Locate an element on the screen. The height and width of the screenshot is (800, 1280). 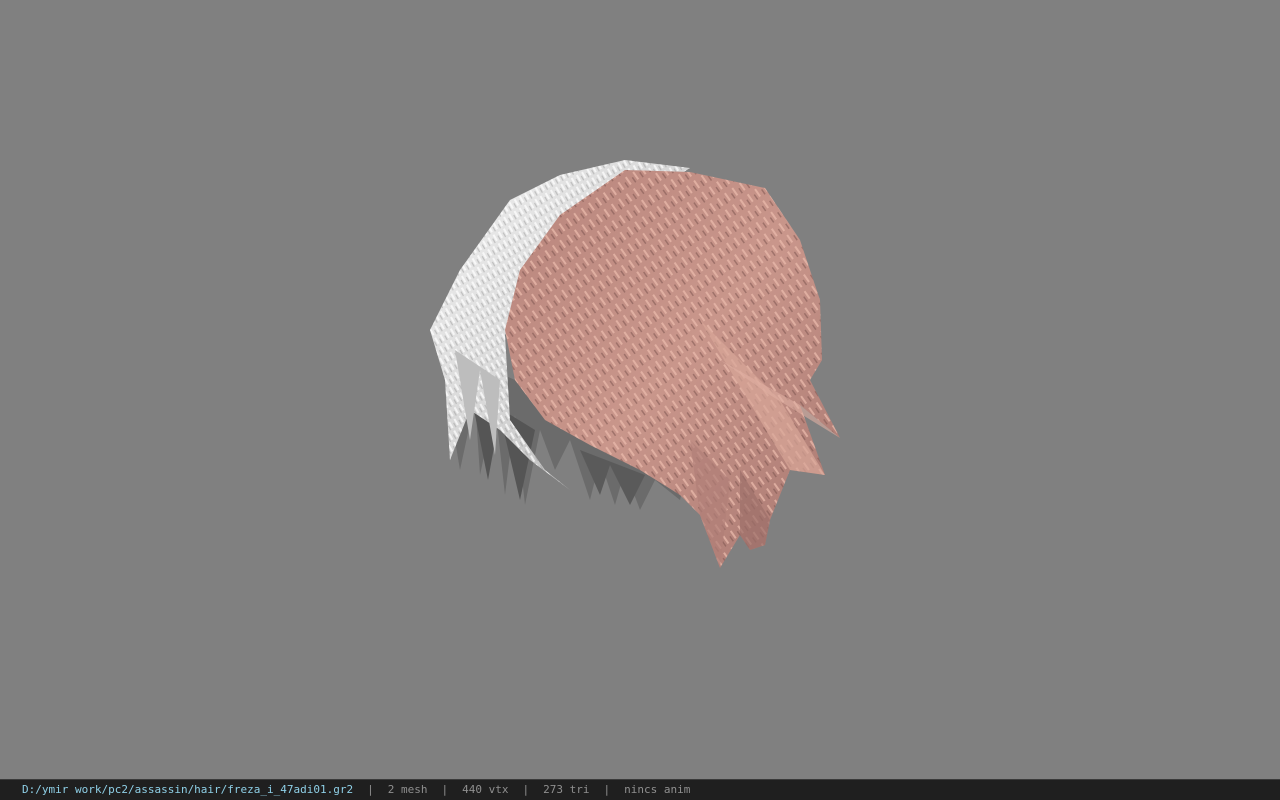
mesh-count-label: 2 mesh is located at coordinates (407, 789).